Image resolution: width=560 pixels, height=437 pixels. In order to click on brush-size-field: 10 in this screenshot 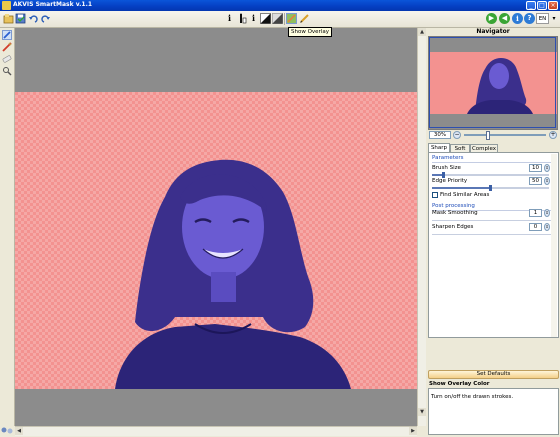, I will do `click(535, 168)`.